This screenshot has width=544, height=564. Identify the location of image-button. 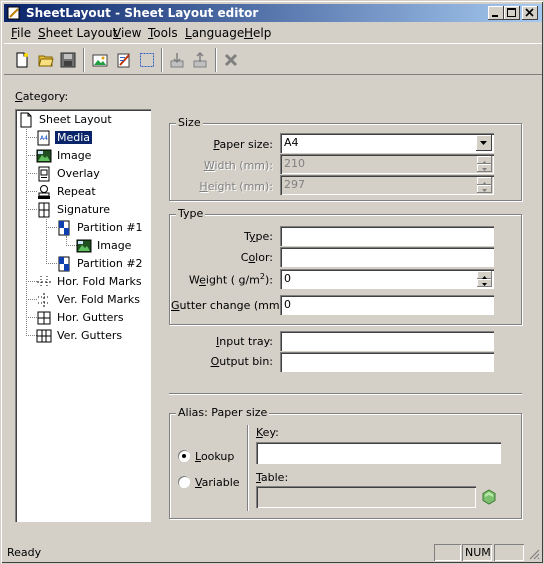
(100, 60).